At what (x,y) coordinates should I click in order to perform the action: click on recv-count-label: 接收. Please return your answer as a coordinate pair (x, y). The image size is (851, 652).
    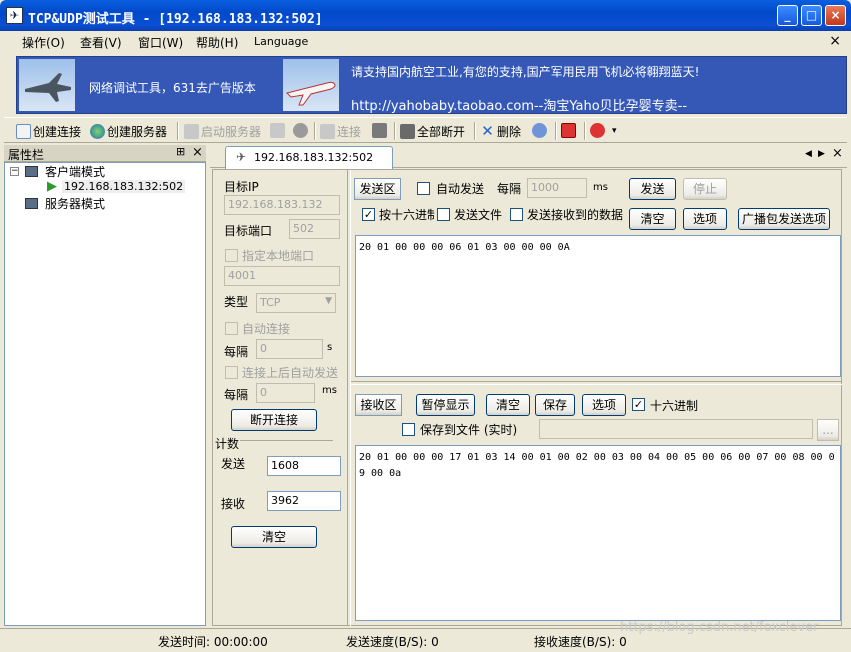
    Looking at the image, I should click on (233, 504).